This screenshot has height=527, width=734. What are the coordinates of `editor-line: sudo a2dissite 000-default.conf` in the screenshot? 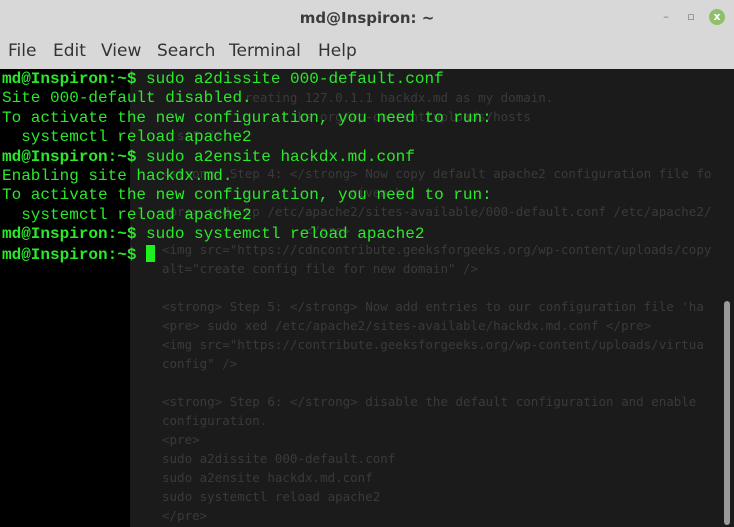 It's located at (279, 458).